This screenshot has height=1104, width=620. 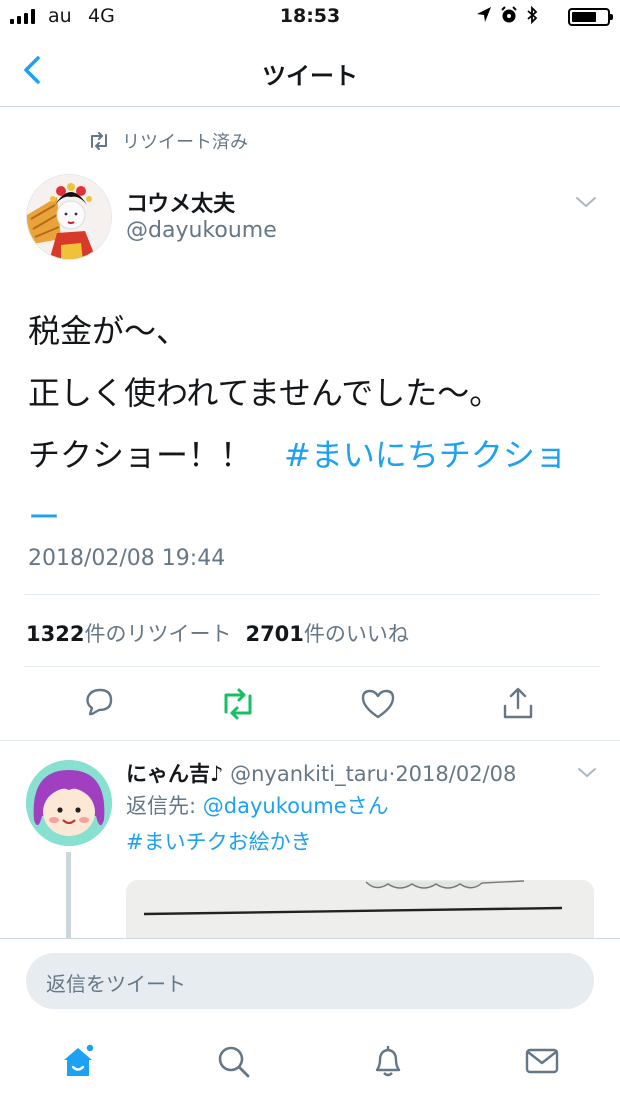 I want to click on tweet-stats: 1322件のリツイート 2701件のいいね, so click(x=217, y=633).